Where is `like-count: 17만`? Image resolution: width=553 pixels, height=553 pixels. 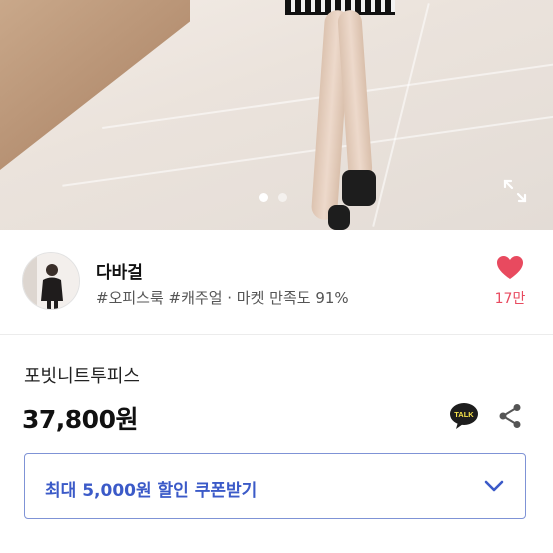 like-count: 17만 is located at coordinates (510, 299).